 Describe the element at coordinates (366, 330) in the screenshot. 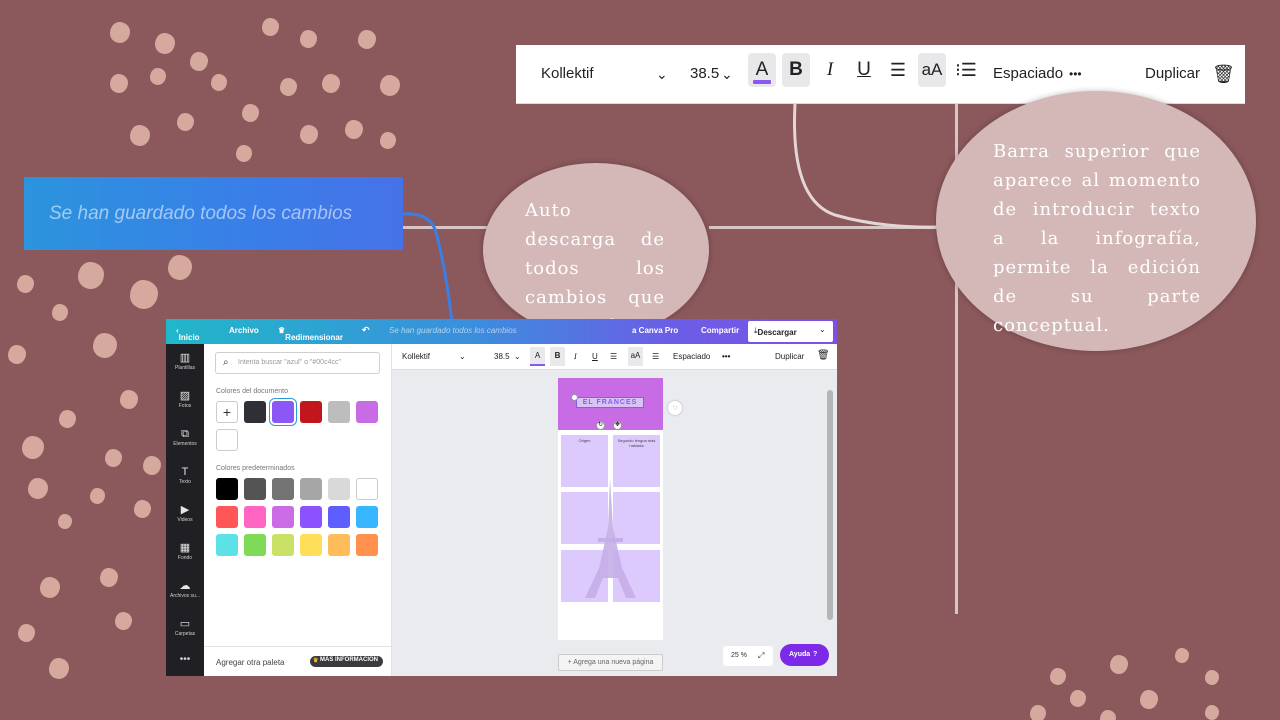

I see `undo-icon: ↶` at that location.